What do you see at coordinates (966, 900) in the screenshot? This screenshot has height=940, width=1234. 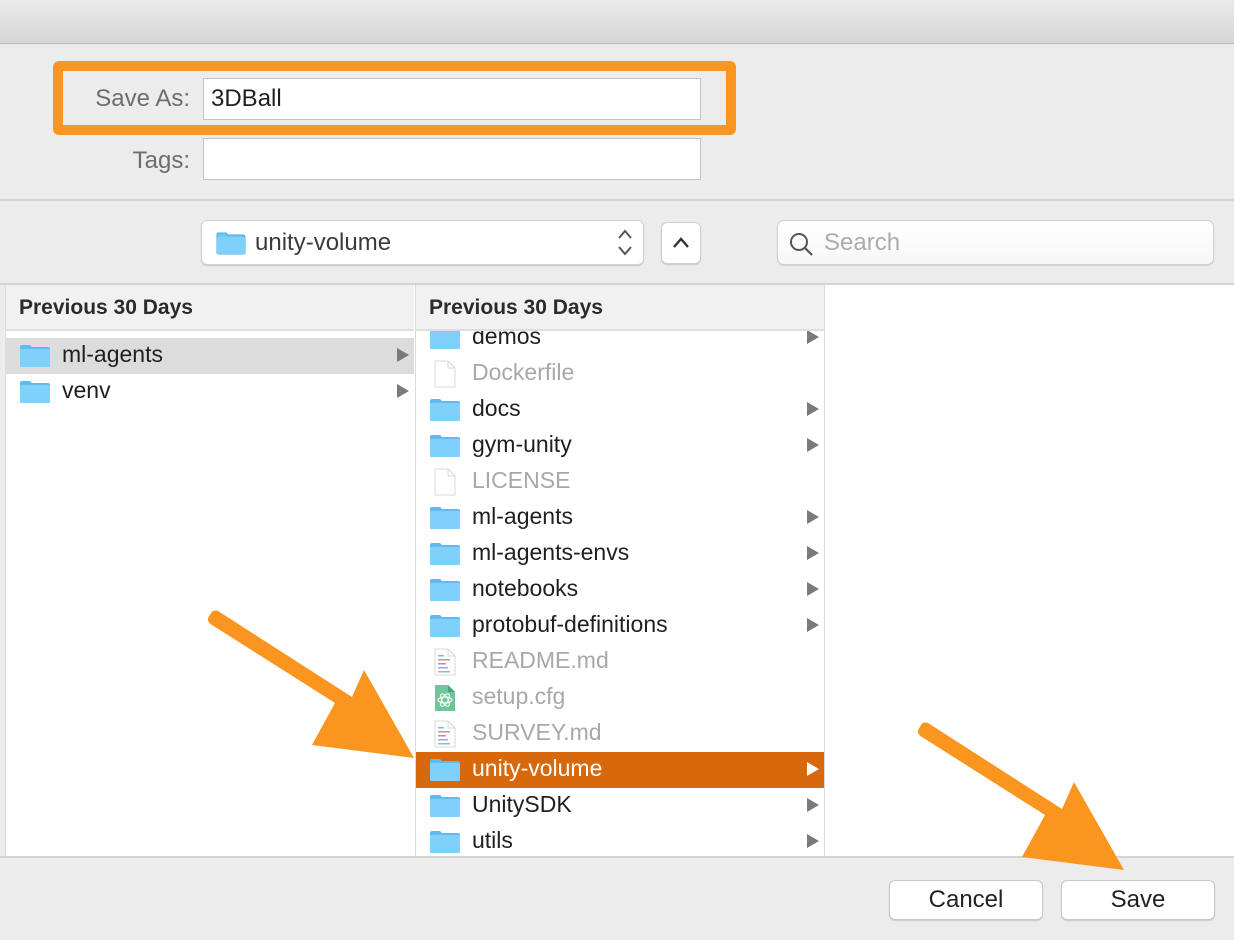 I see `cancel-button: Cancel` at bounding box center [966, 900].